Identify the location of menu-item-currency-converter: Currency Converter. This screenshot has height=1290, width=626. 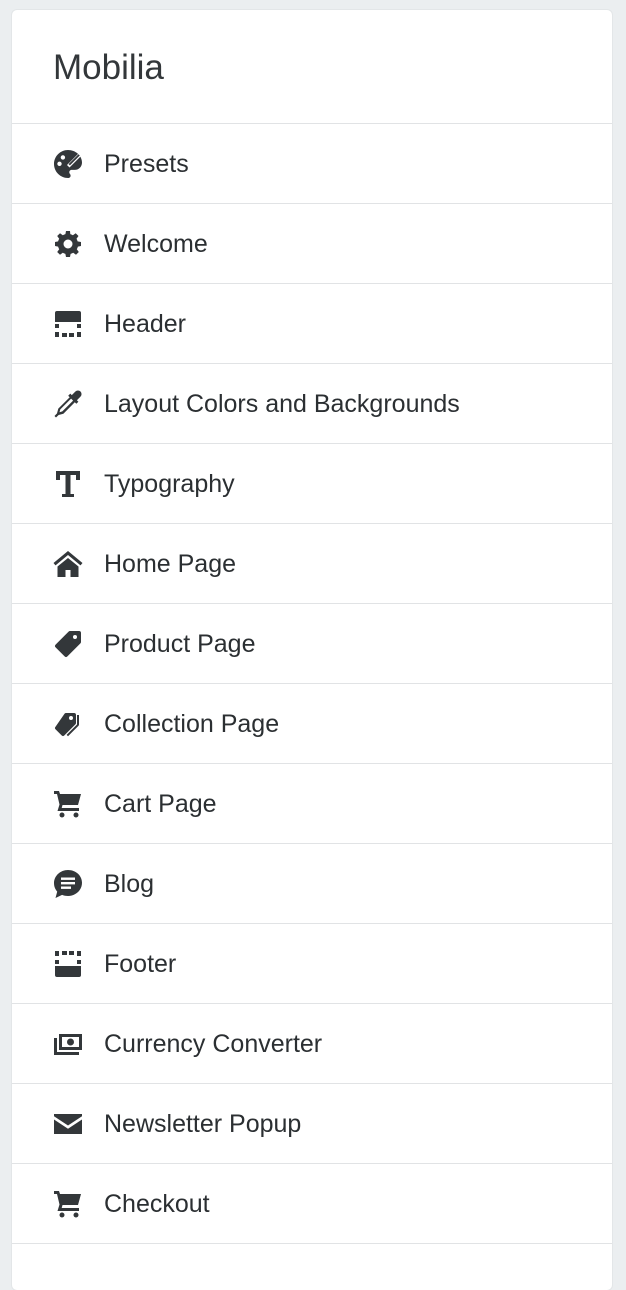
(312, 1044).